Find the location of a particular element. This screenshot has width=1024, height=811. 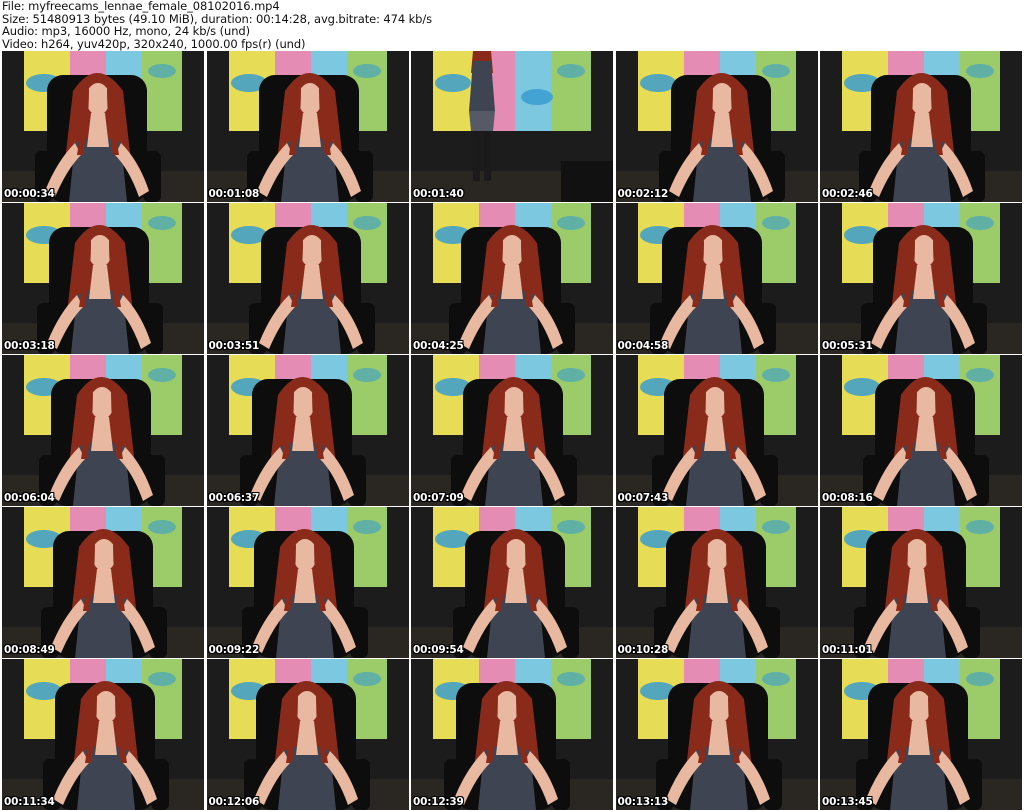

video-frame-thumbnail: 00:13:45 is located at coordinates (921, 734).